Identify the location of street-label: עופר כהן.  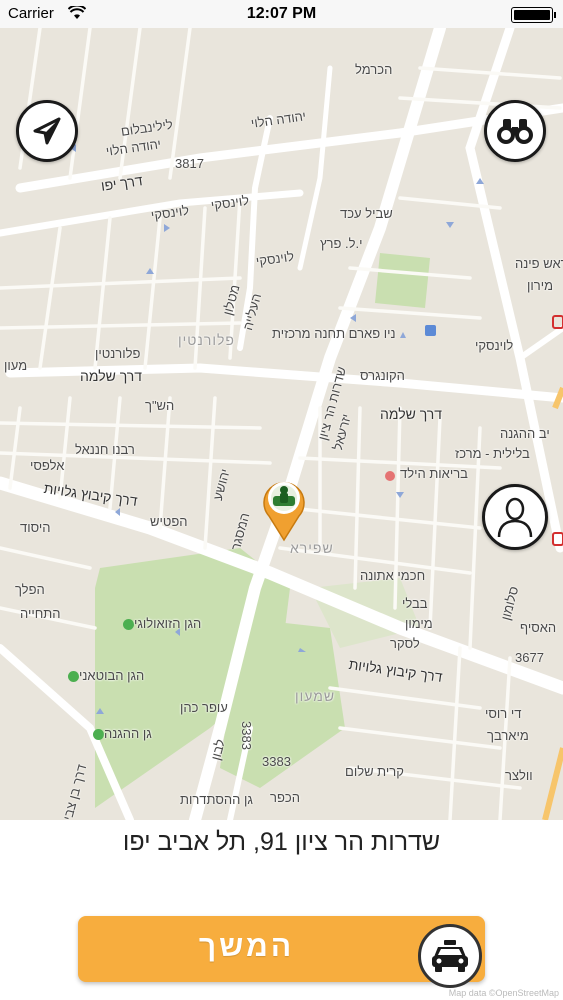
(204, 707).